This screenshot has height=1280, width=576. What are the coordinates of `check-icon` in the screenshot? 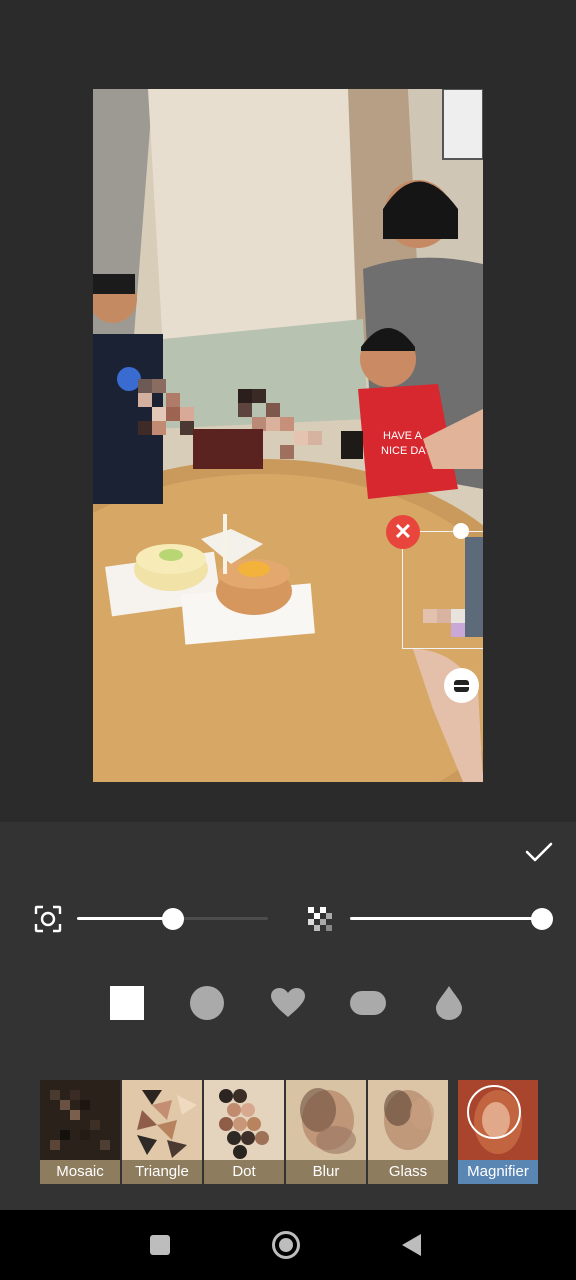 It's located at (539, 852).